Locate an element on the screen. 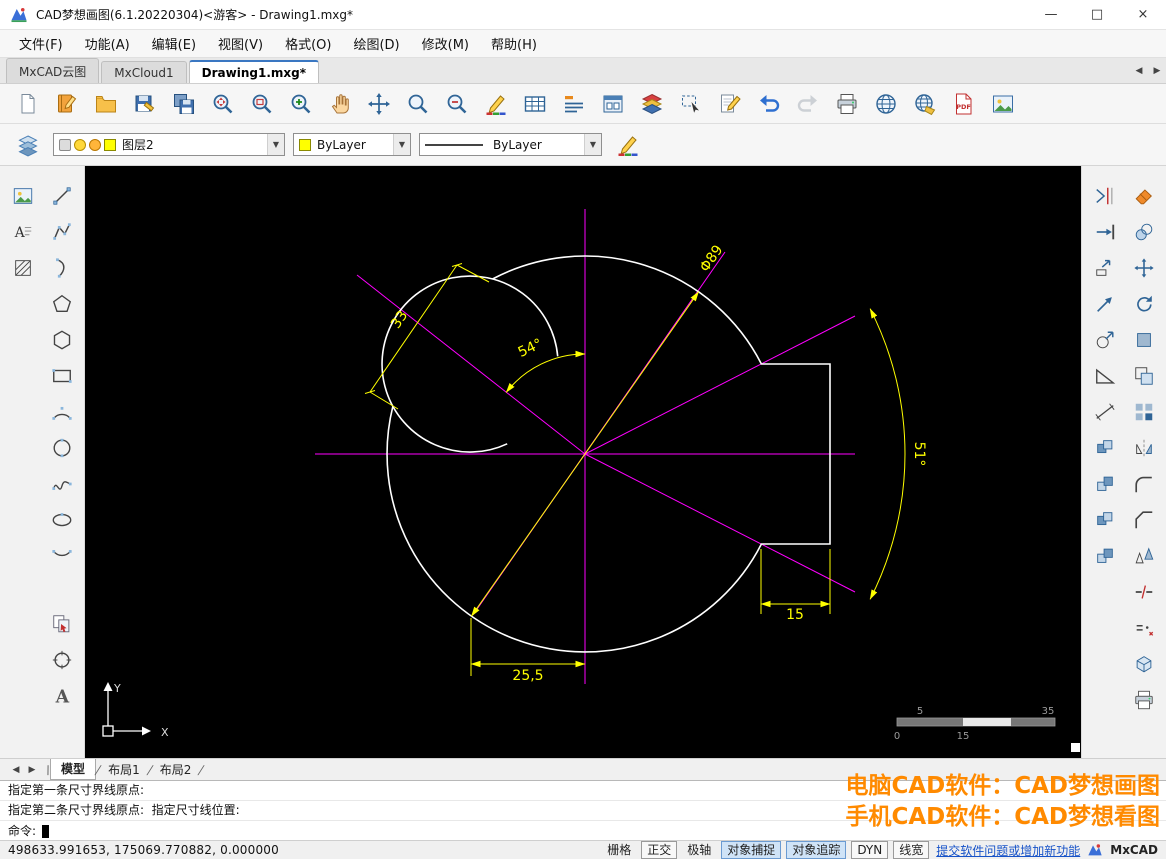  fillet-button is located at coordinates (1144, 484).